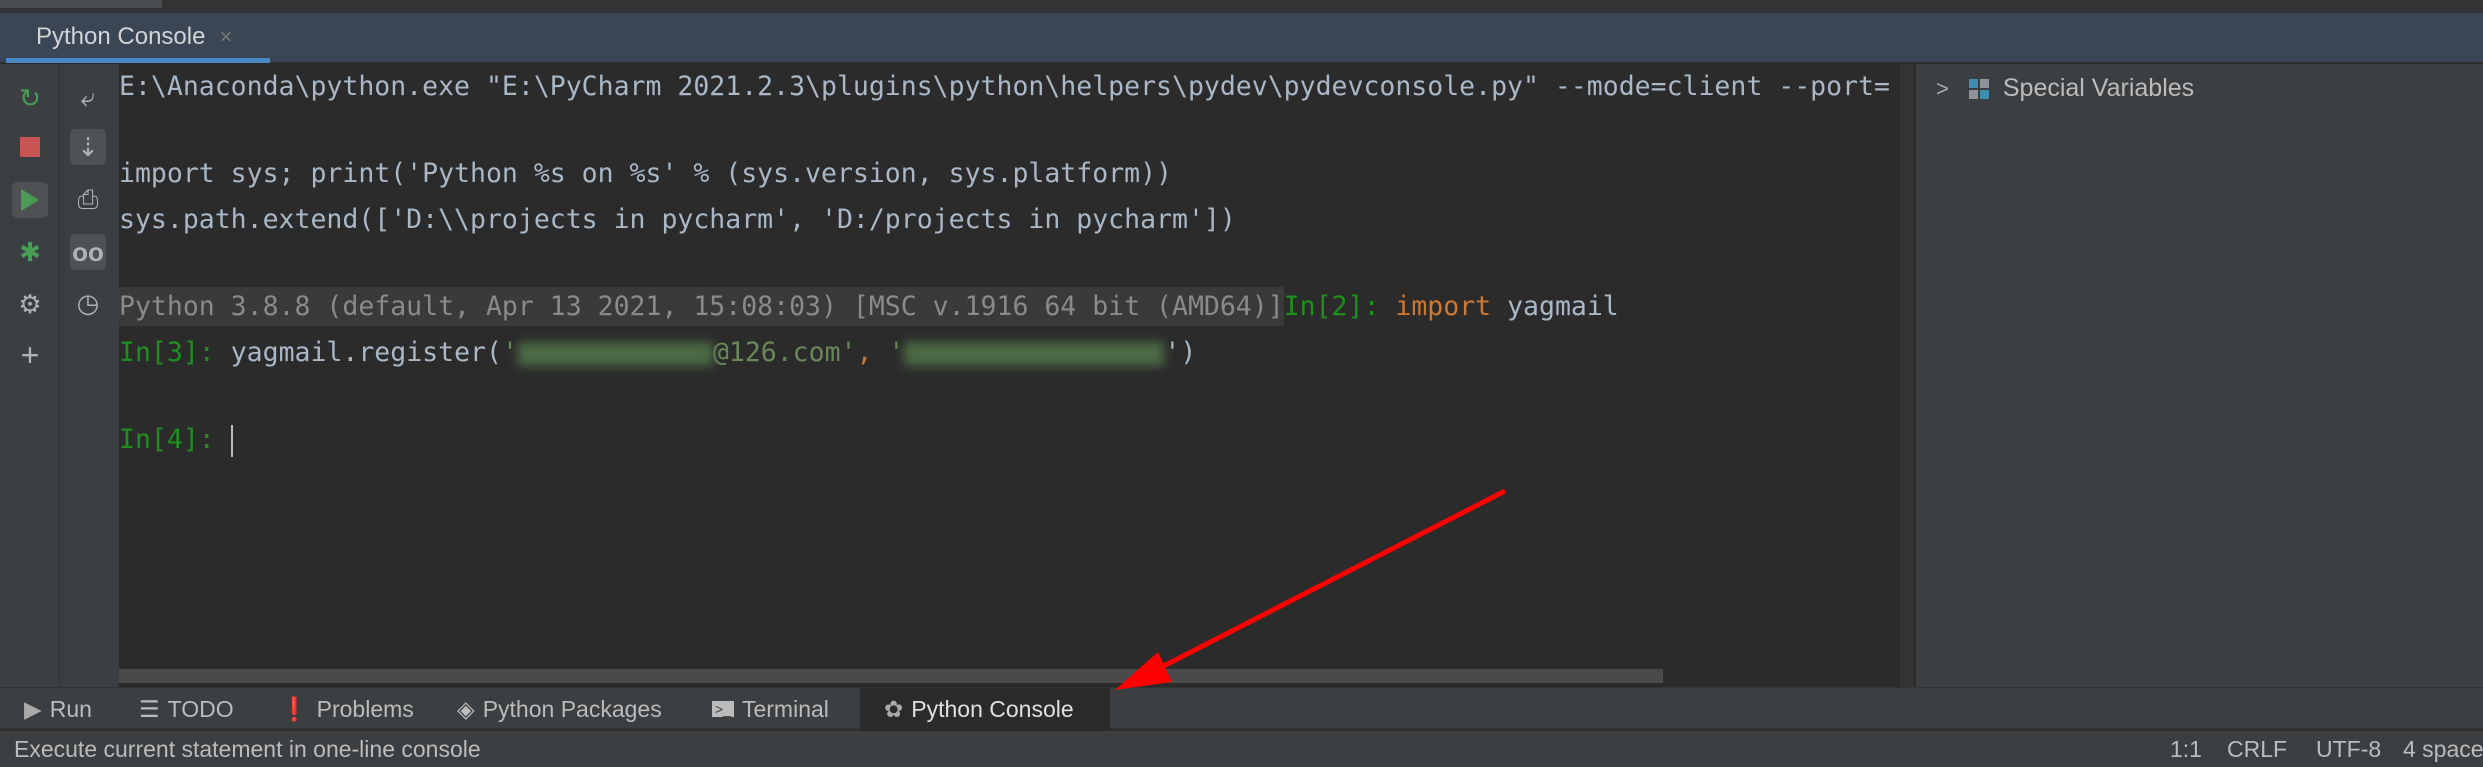  Describe the element at coordinates (1143, 671) in the screenshot. I see `arrow-head` at that location.